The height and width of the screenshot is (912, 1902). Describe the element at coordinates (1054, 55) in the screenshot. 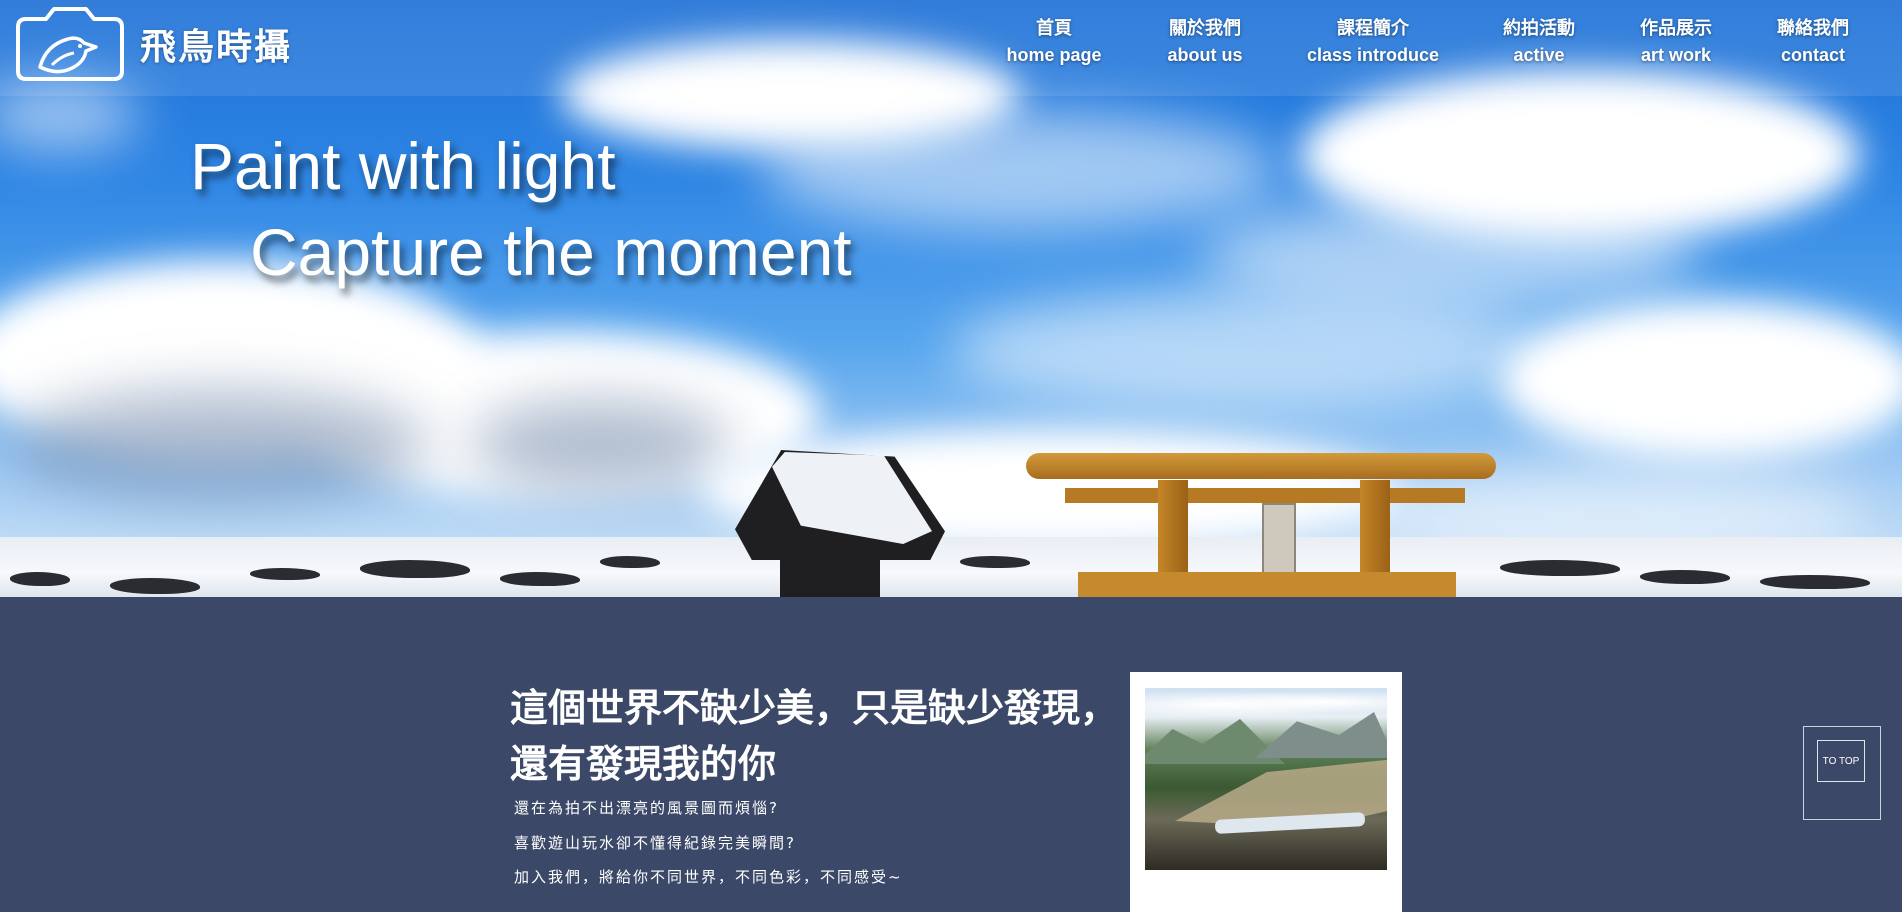

I see `nav-label-en: home page` at that location.